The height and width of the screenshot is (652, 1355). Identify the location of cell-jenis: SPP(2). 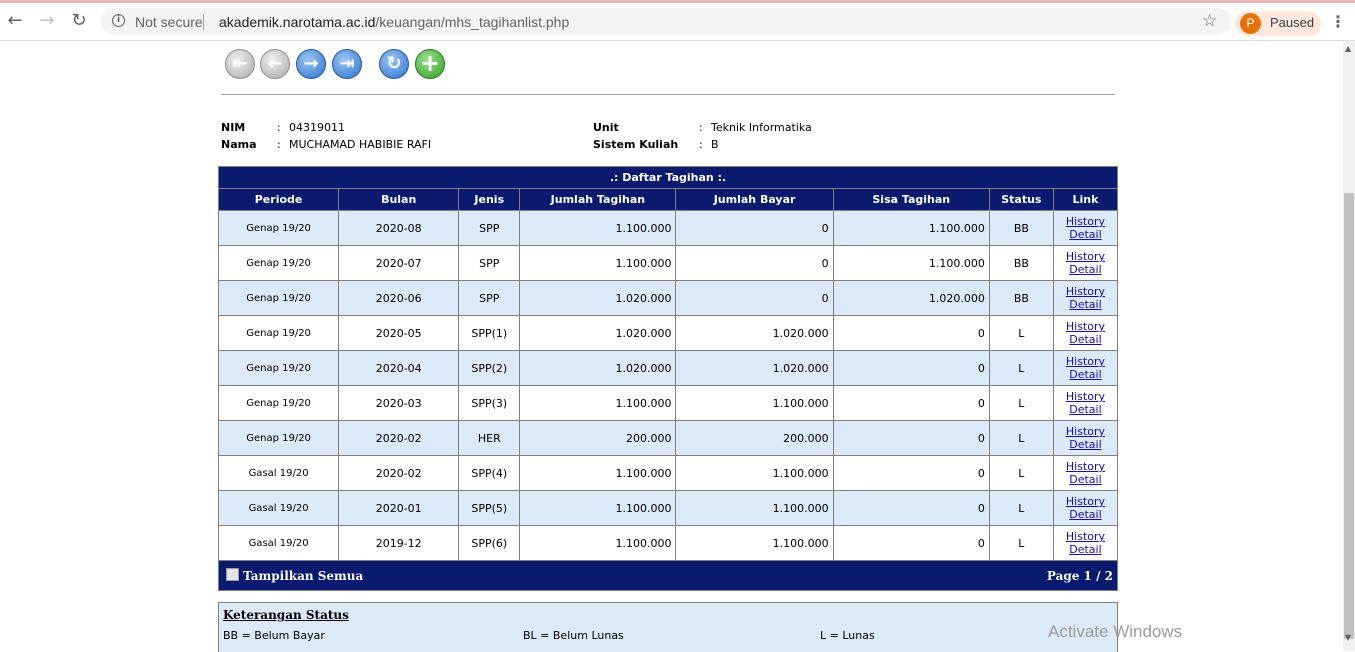
(489, 368).